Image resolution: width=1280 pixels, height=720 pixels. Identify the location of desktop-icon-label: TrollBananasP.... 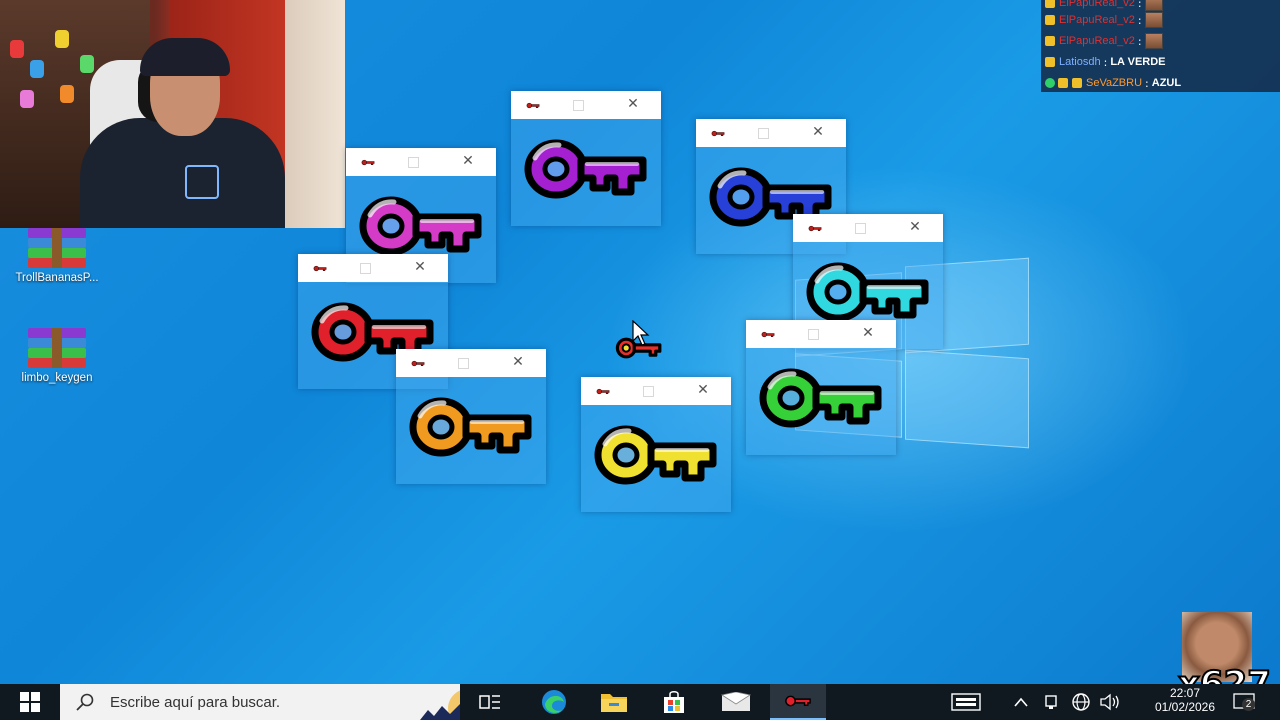
(57, 278).